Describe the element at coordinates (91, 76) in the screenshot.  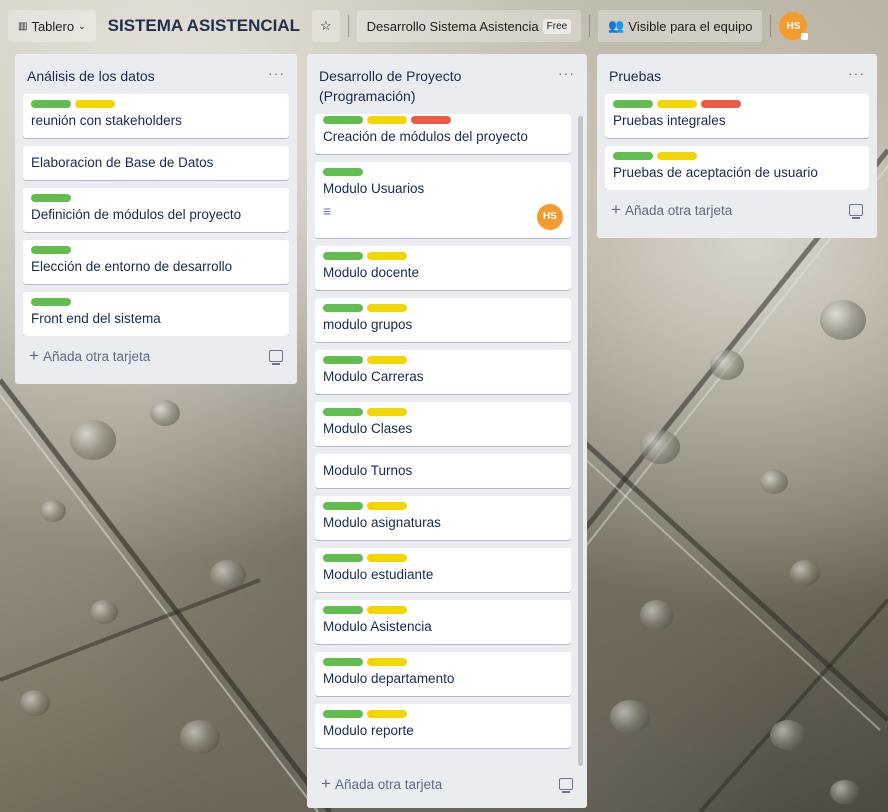
I see `list-title: Análisis de los datos` at that location.